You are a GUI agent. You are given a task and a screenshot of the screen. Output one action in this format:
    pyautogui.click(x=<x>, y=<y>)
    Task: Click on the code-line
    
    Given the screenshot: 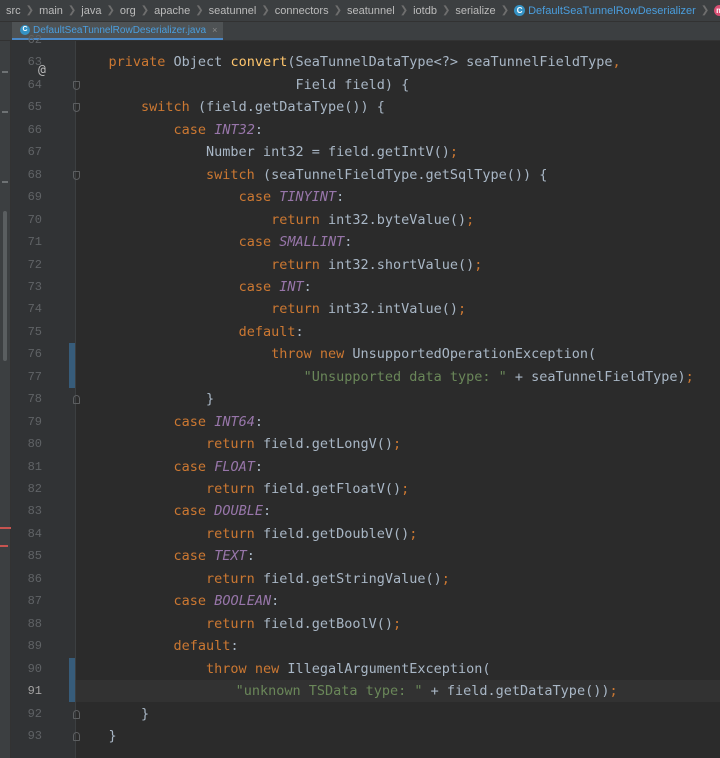 What is the action you would take?
    pyautogui.click(x=398, y=46)
    